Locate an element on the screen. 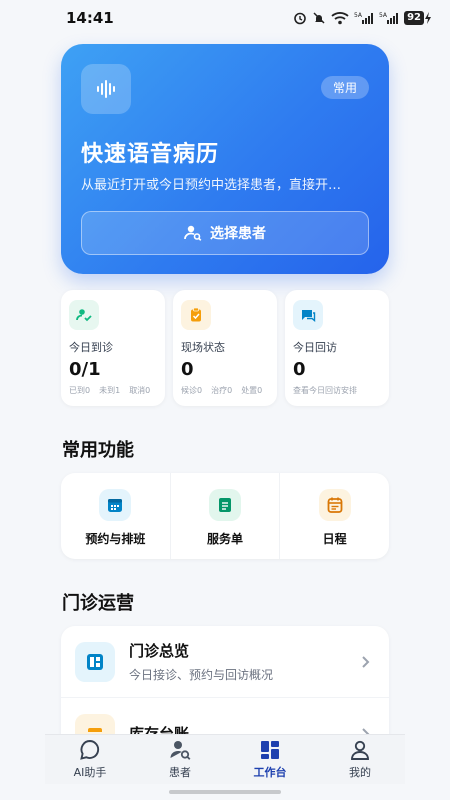 This screenshot has height=800, width=450. battery-level: 92 is located at coordinates (414, 18).